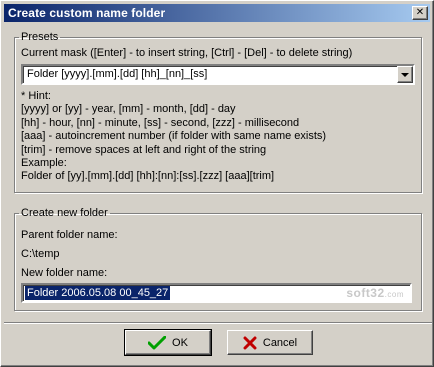 The width and height of the screenshot is (434, 367). Describe the element at coordinates (157, 342) in the screenshot. I see `check-icon` at that location.